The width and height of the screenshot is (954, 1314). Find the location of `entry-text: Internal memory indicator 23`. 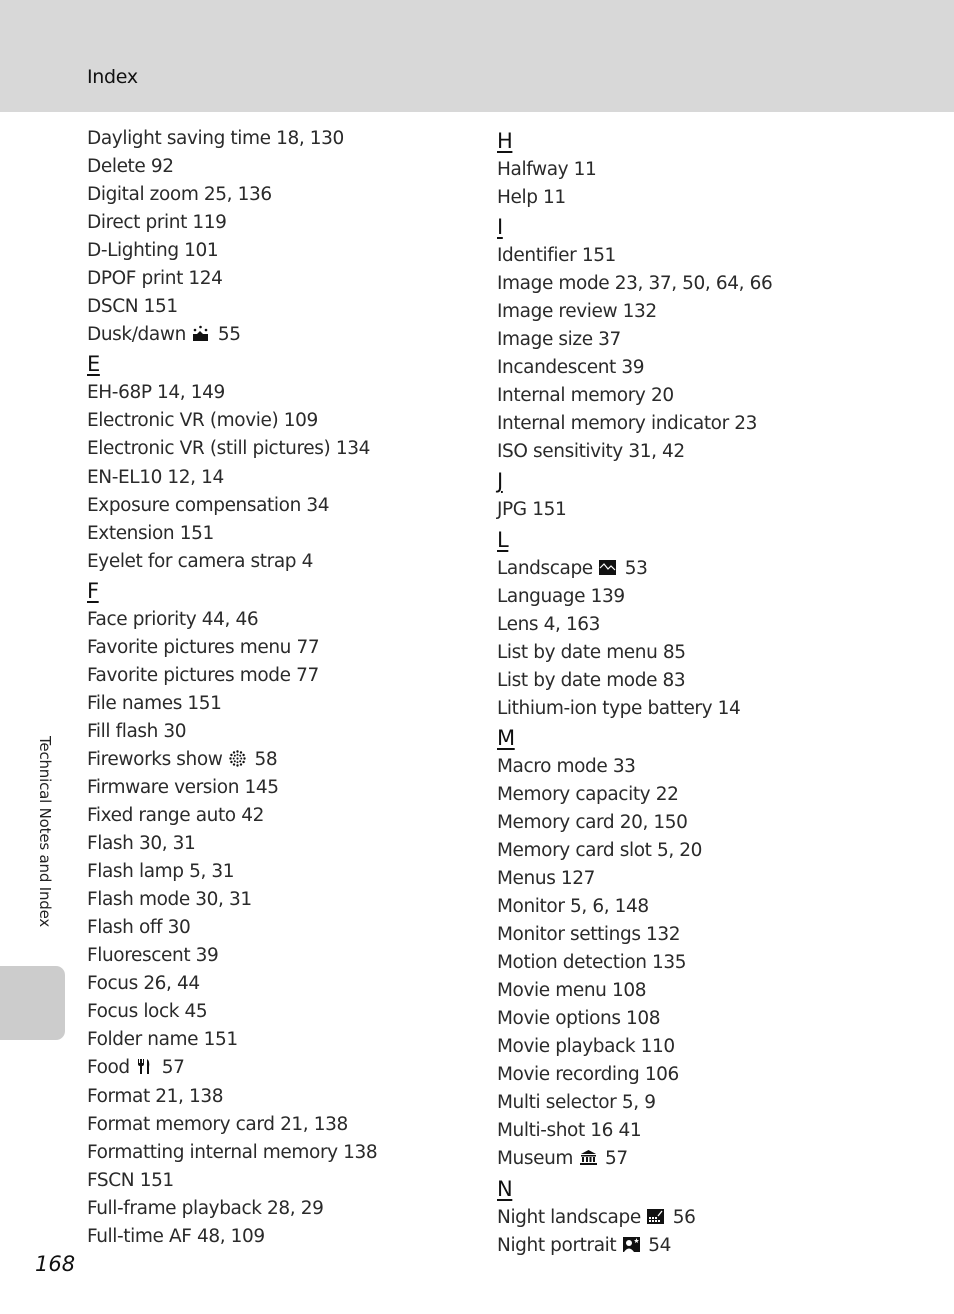

entry-text: Internal memory indicator 23 is located at coordinates (627, 424).